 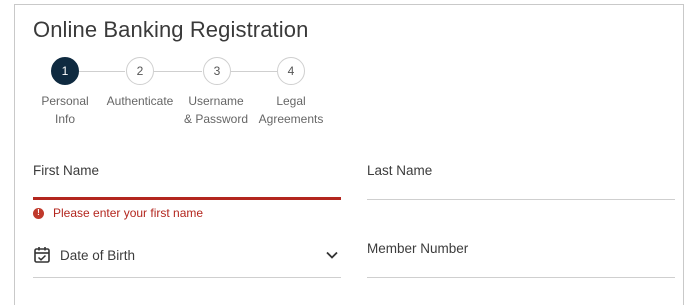 What do you see at coordinates (521, 199) in the screenshot?
I see `last-name-underline` at bounding box center [521, 199].